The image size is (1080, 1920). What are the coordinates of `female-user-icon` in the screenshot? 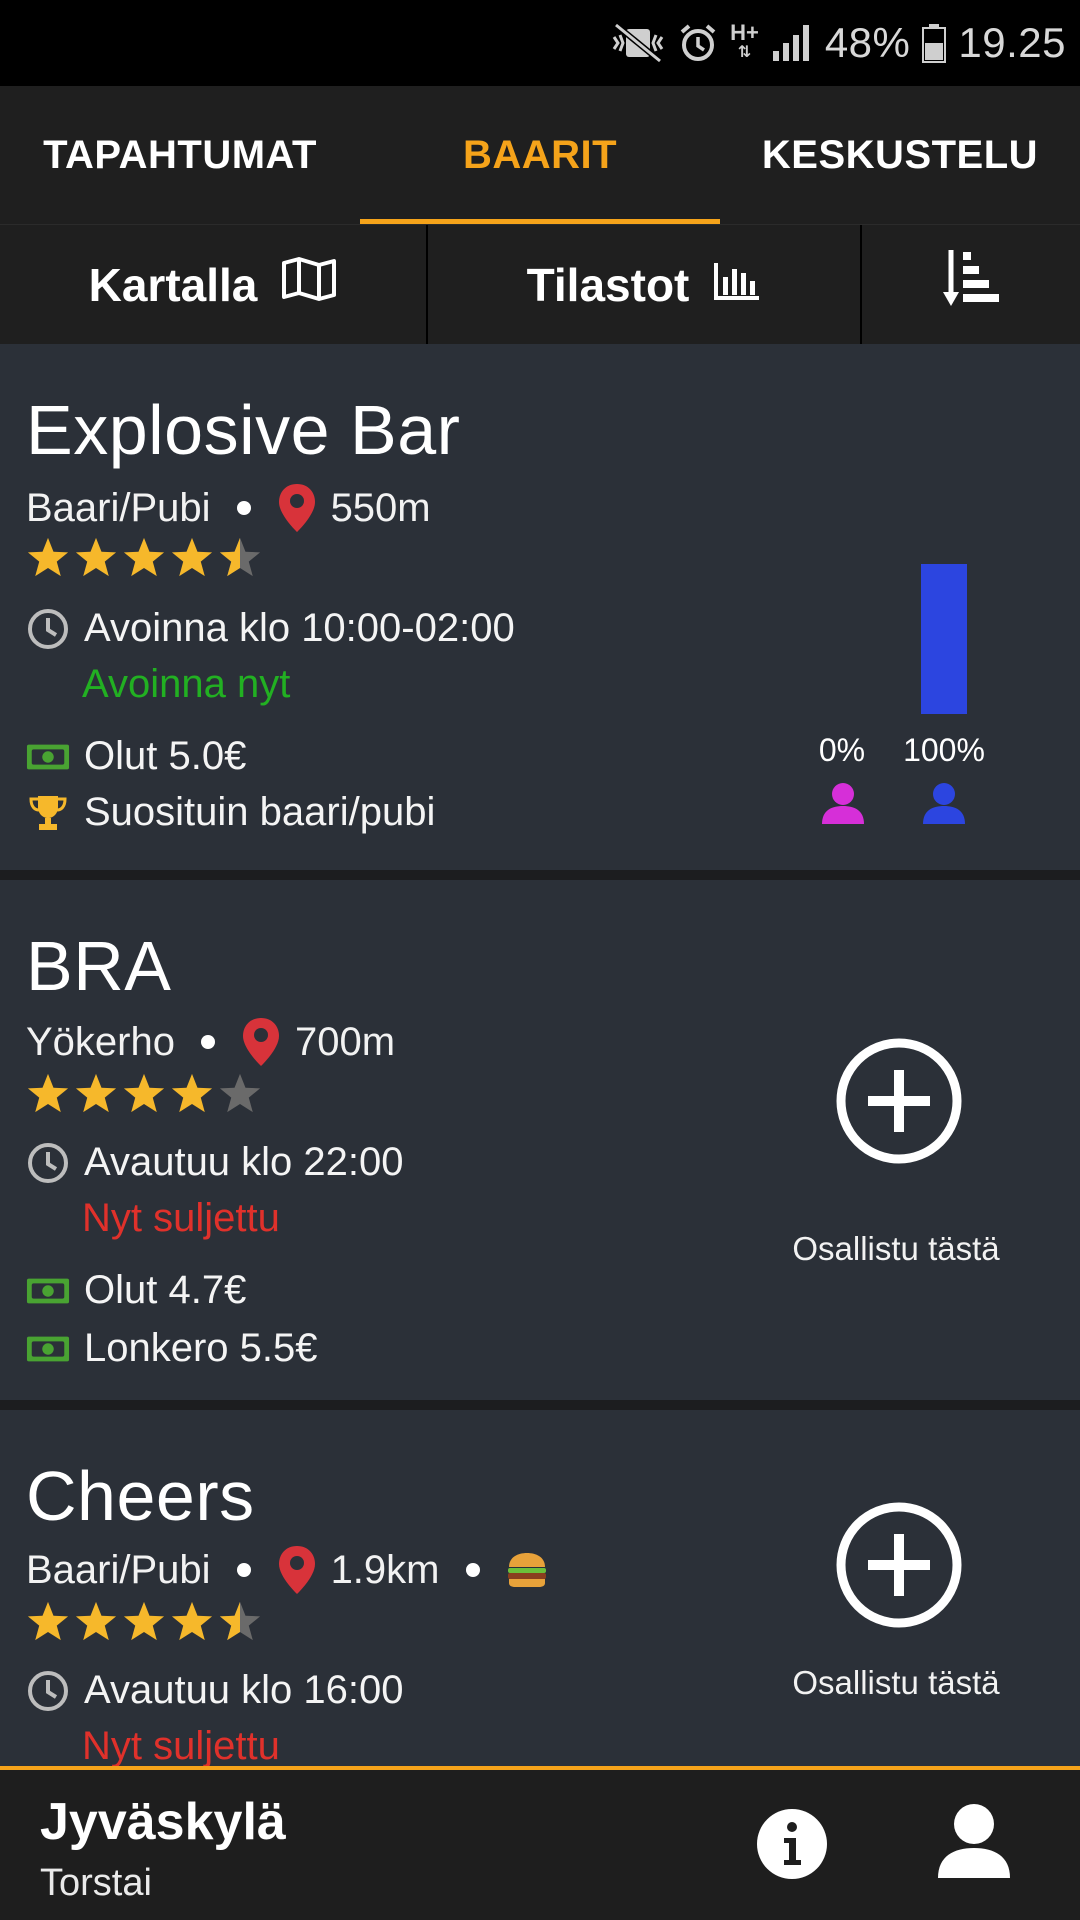 It's located at (843, 805).